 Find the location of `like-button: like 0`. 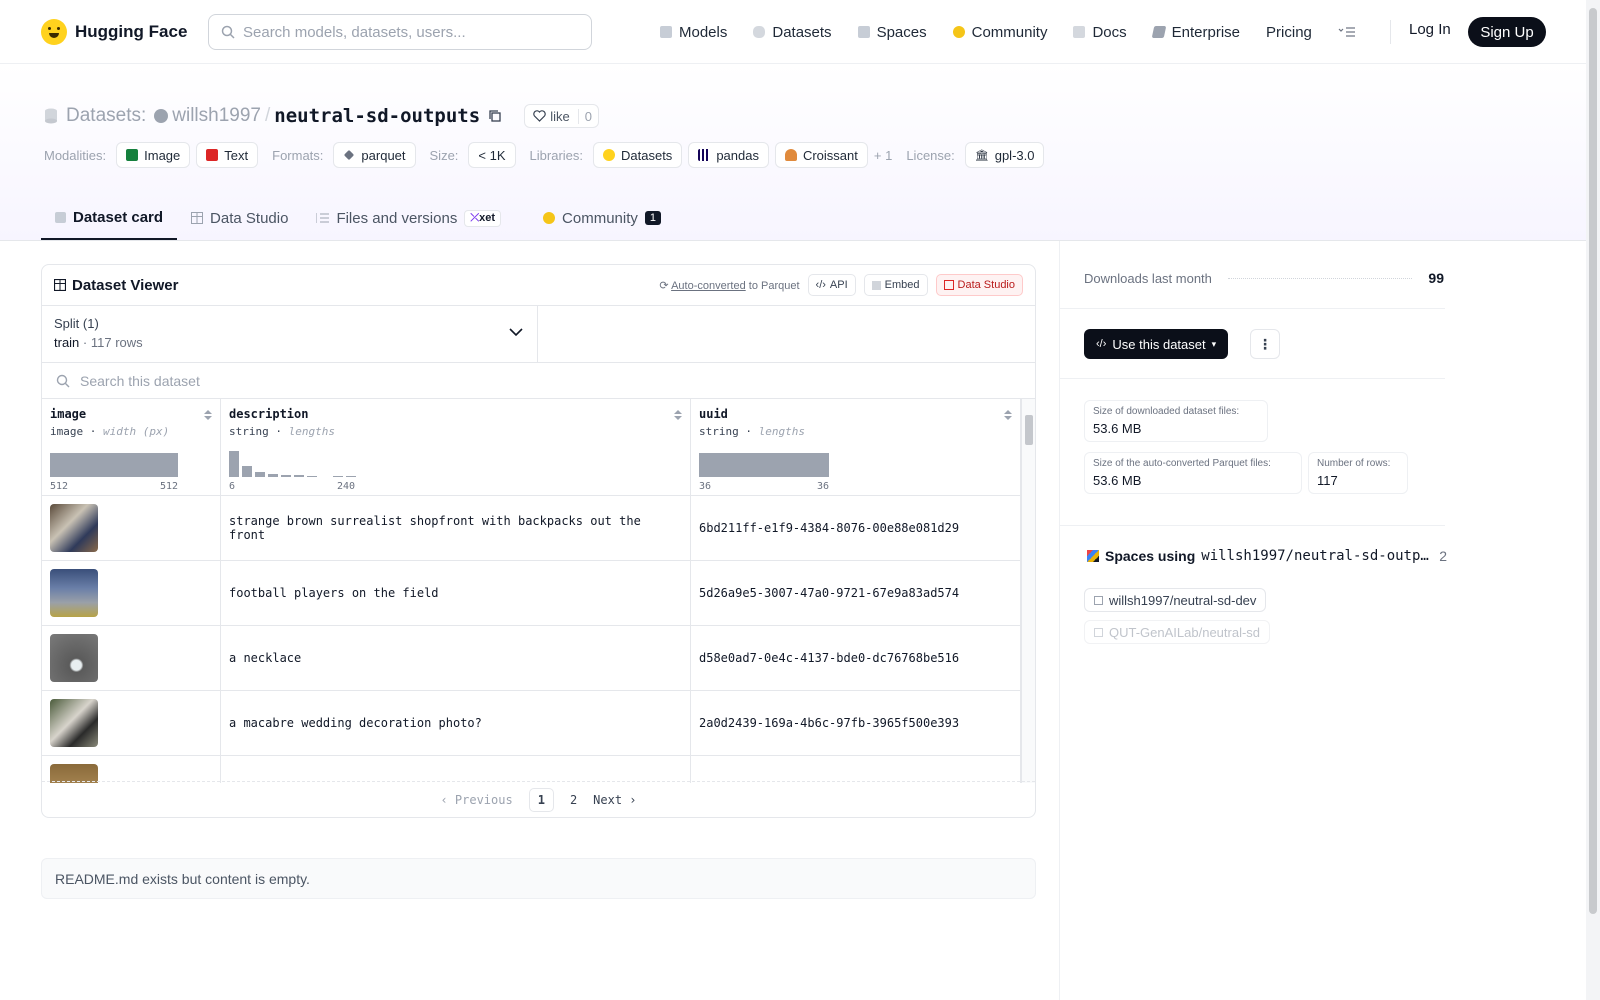

like-button: like 0 is located at coordinates (561, 116).